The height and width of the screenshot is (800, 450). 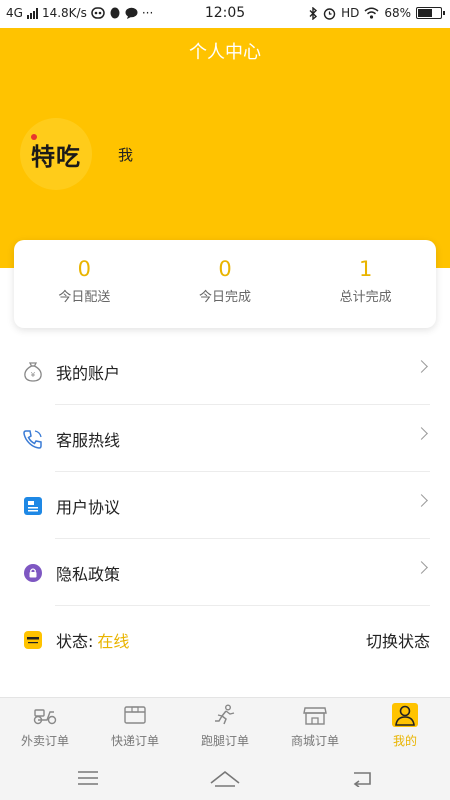 What do you see at coordinates (84, 297) in the screenshot?
I see `stat-label: 今日配送` at bounding box center [84, 297].